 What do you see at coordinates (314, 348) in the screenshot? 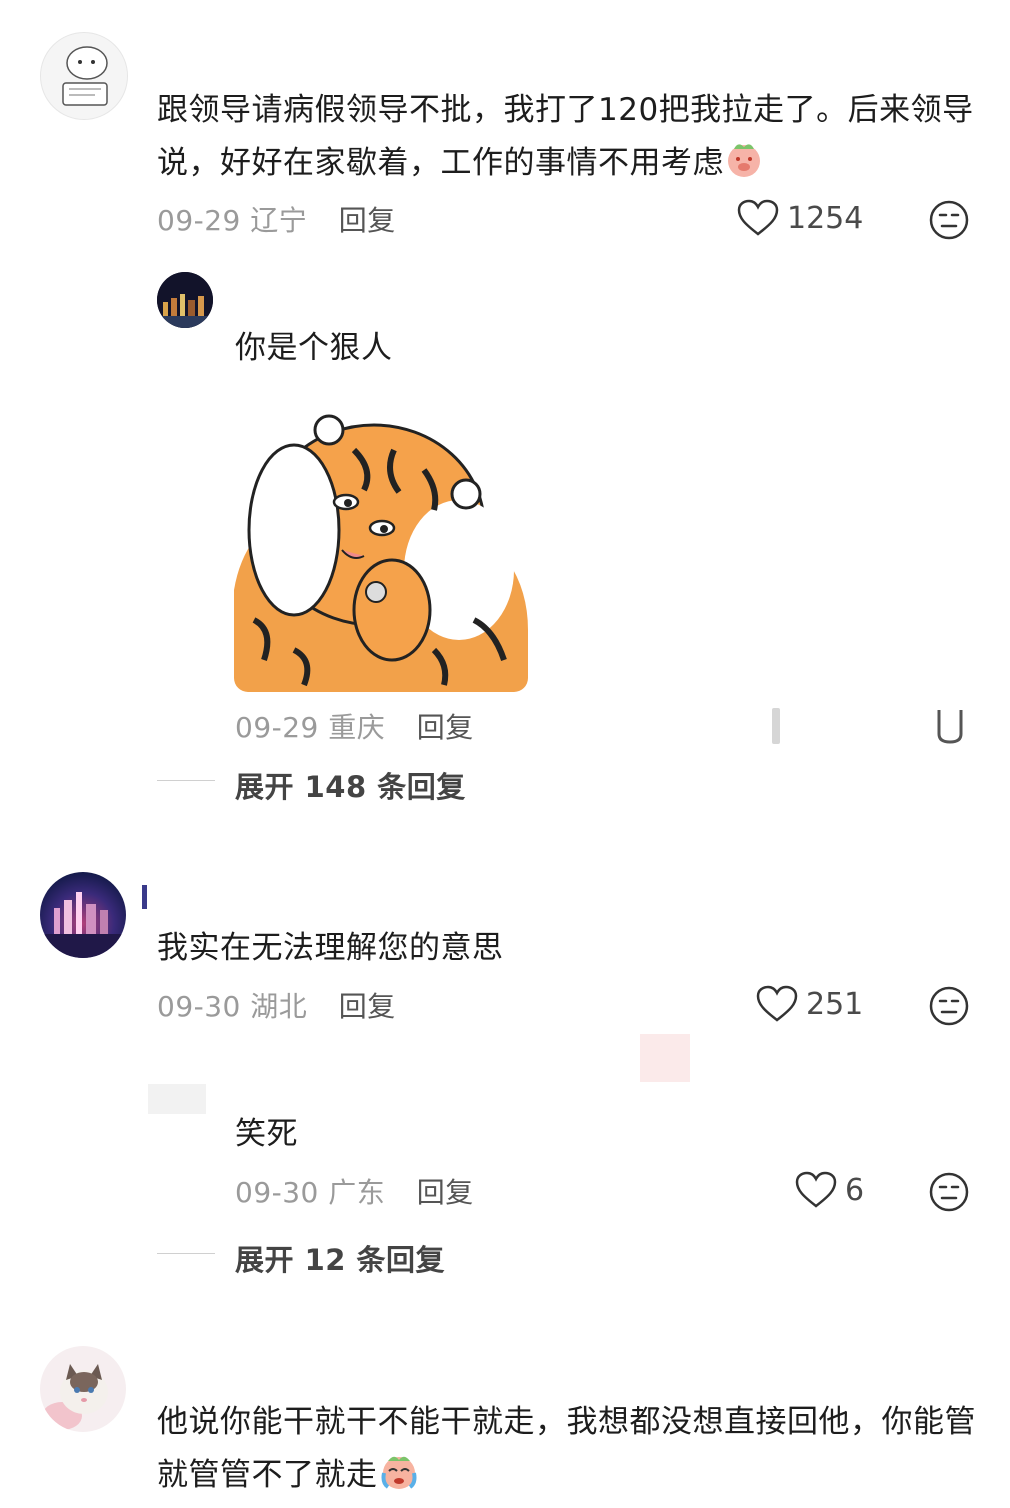
I see `reply-text: 你是个狠人` at bounding box center [314, 348].